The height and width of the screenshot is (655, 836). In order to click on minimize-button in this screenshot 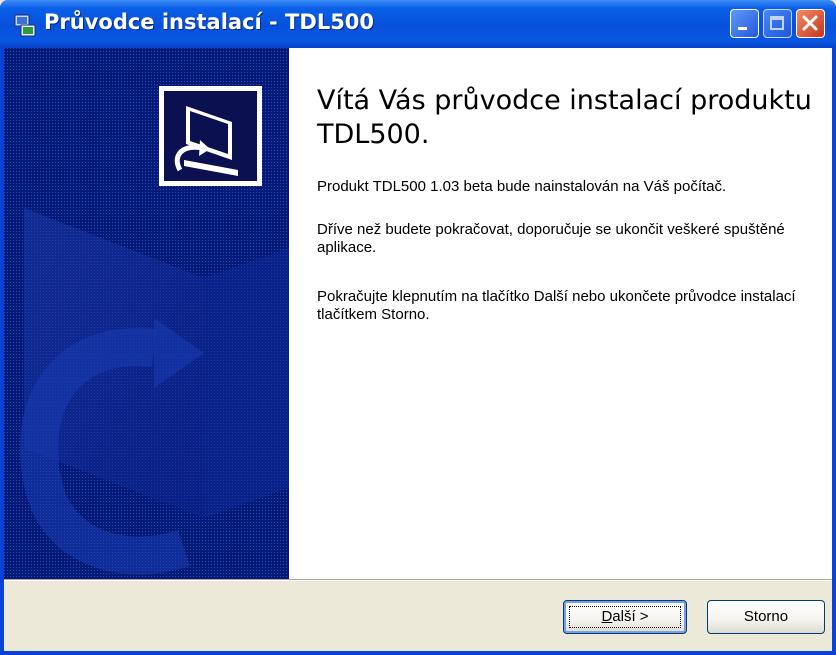, I will do `click(744, 23)`.